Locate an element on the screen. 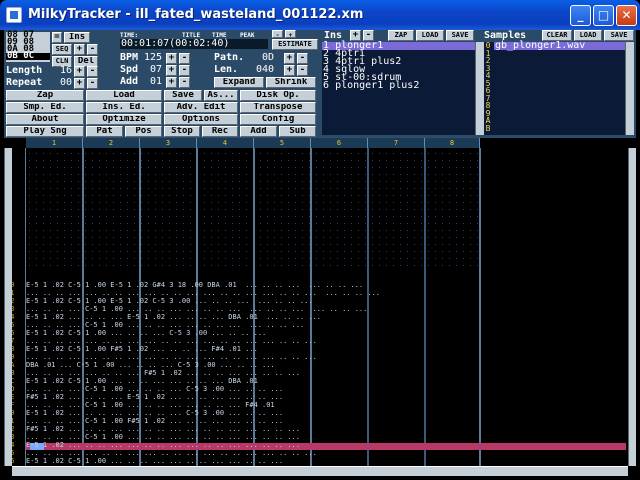  clock-prev-button: - is located at coordinates (277, 34).